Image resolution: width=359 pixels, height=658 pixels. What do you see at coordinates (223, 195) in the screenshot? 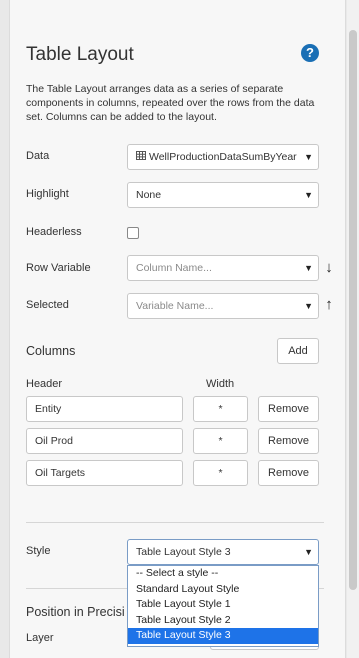
I see `highlight-select: None ▼` at bounding box center [223, 195].